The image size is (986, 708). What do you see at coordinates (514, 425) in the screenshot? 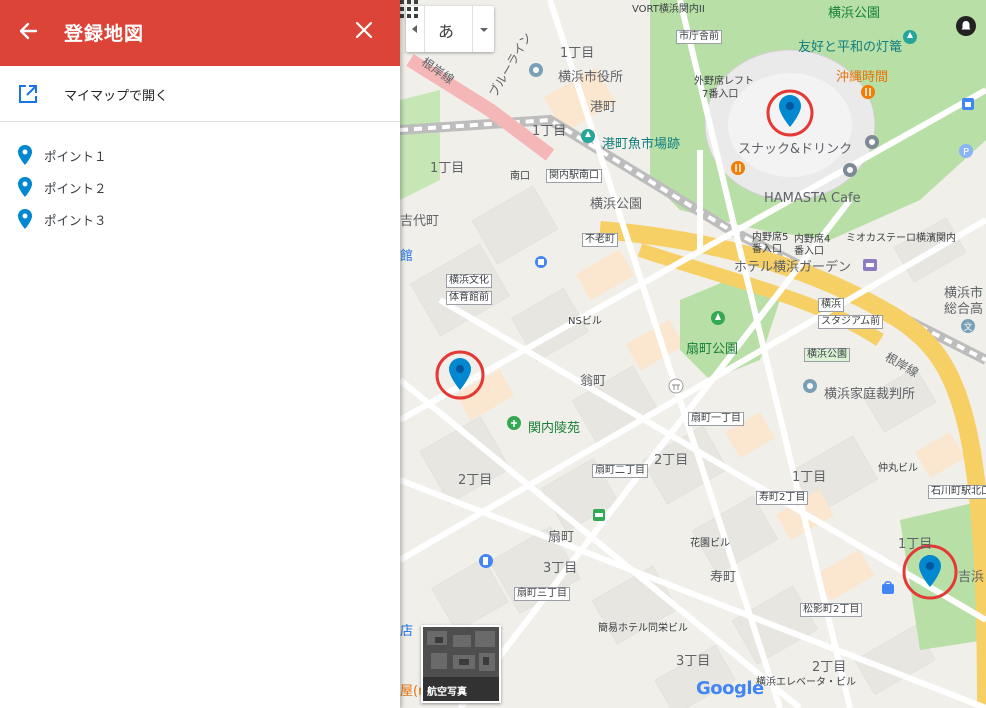
I see `cemetery-poi-icon` at bounding box center [514, 425].